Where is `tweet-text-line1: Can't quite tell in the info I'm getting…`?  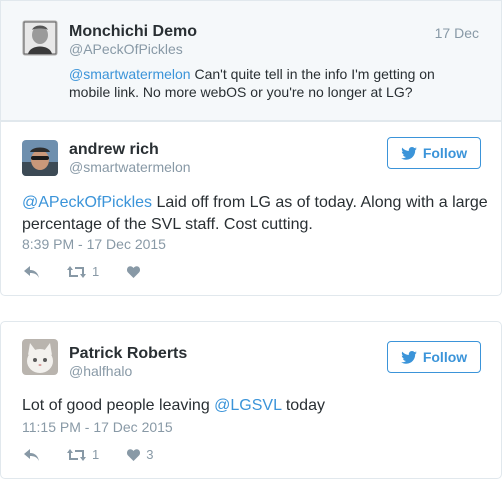 tweet-text-line1: Can't quite tell in the info I'm getting… is located at coordinates (312, 74).